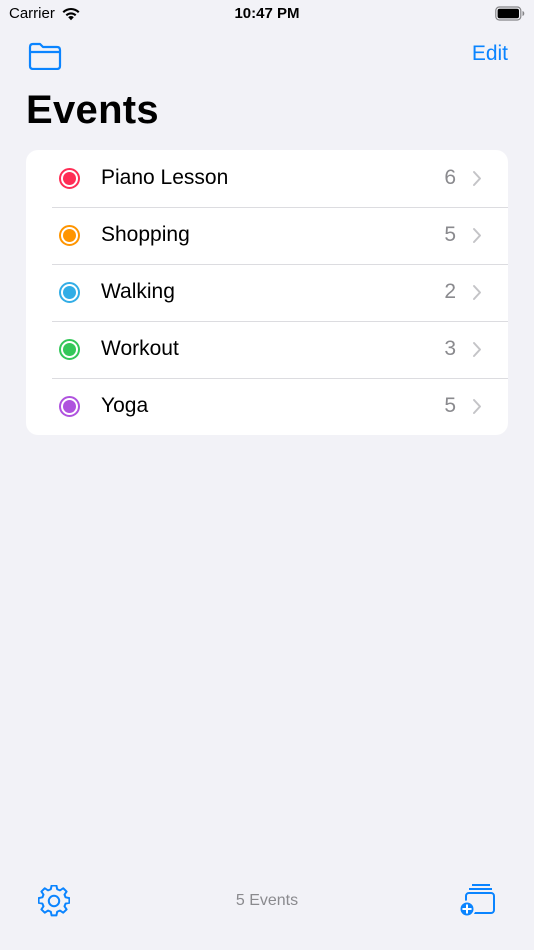  What do you see at coordinates (267, 178) in the screenshot?
I see `event-row: Piano Lesson 6` at bounding box center [267, 178].